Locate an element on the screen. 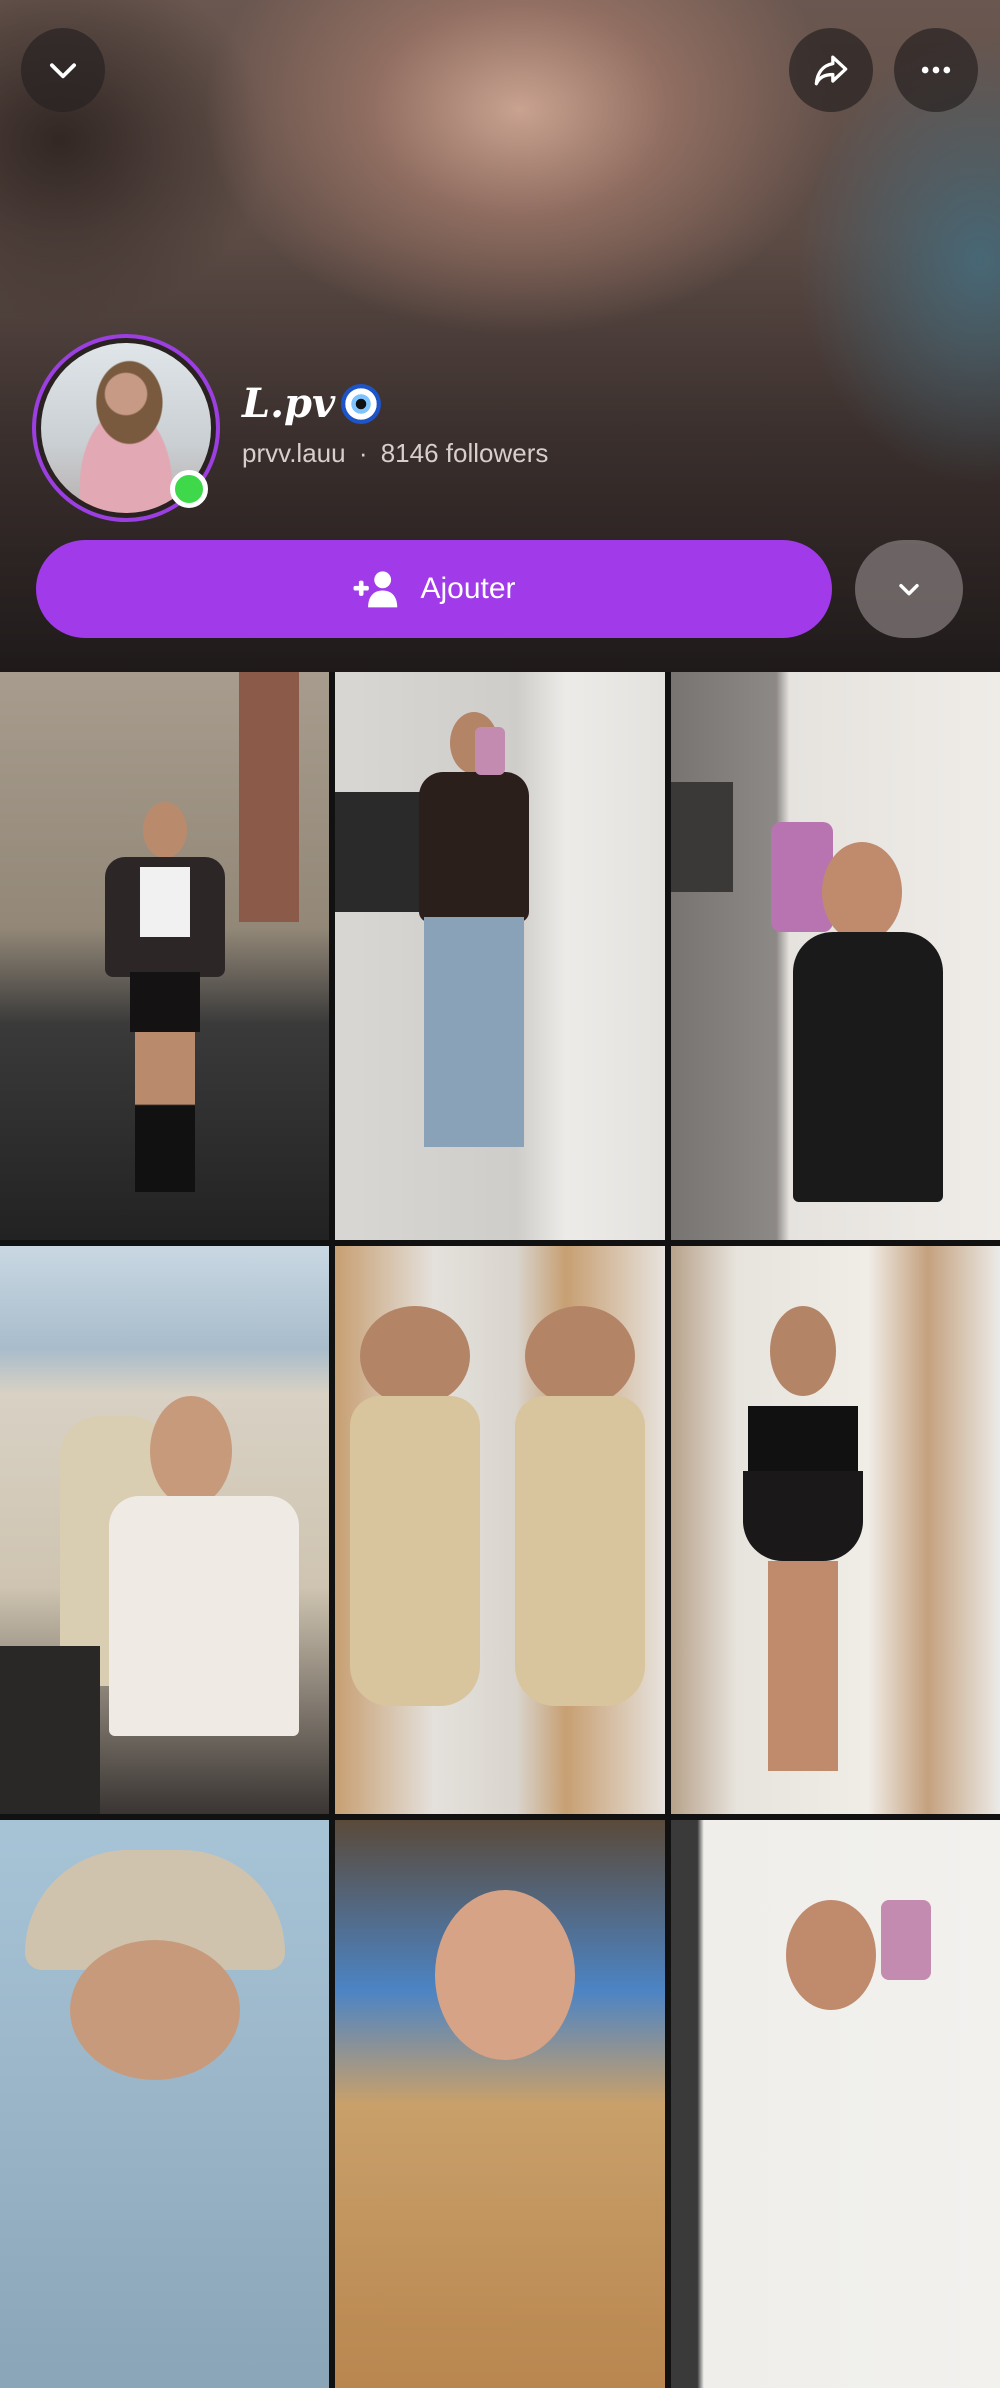  share-button is located at coordinates (831, 70).